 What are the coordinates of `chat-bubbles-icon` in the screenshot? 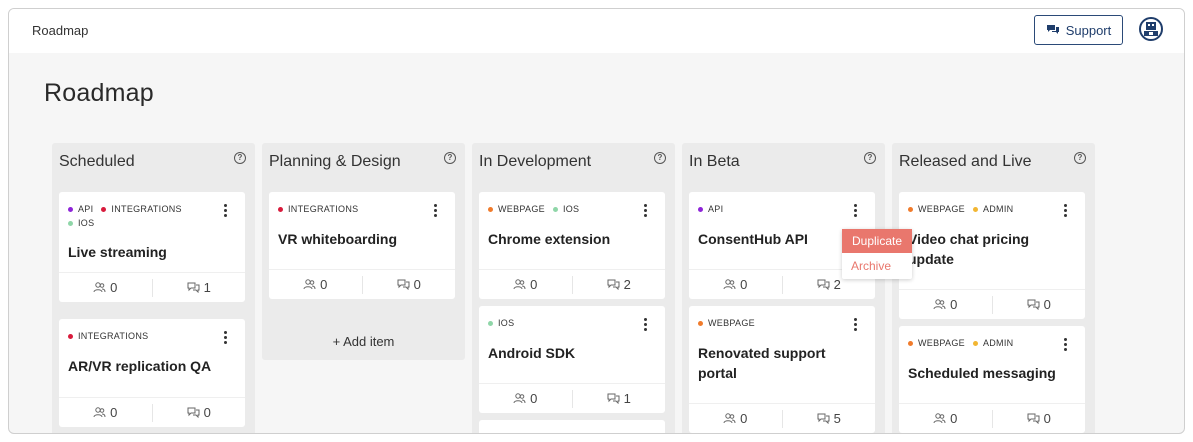 It's located at (1052, 29).